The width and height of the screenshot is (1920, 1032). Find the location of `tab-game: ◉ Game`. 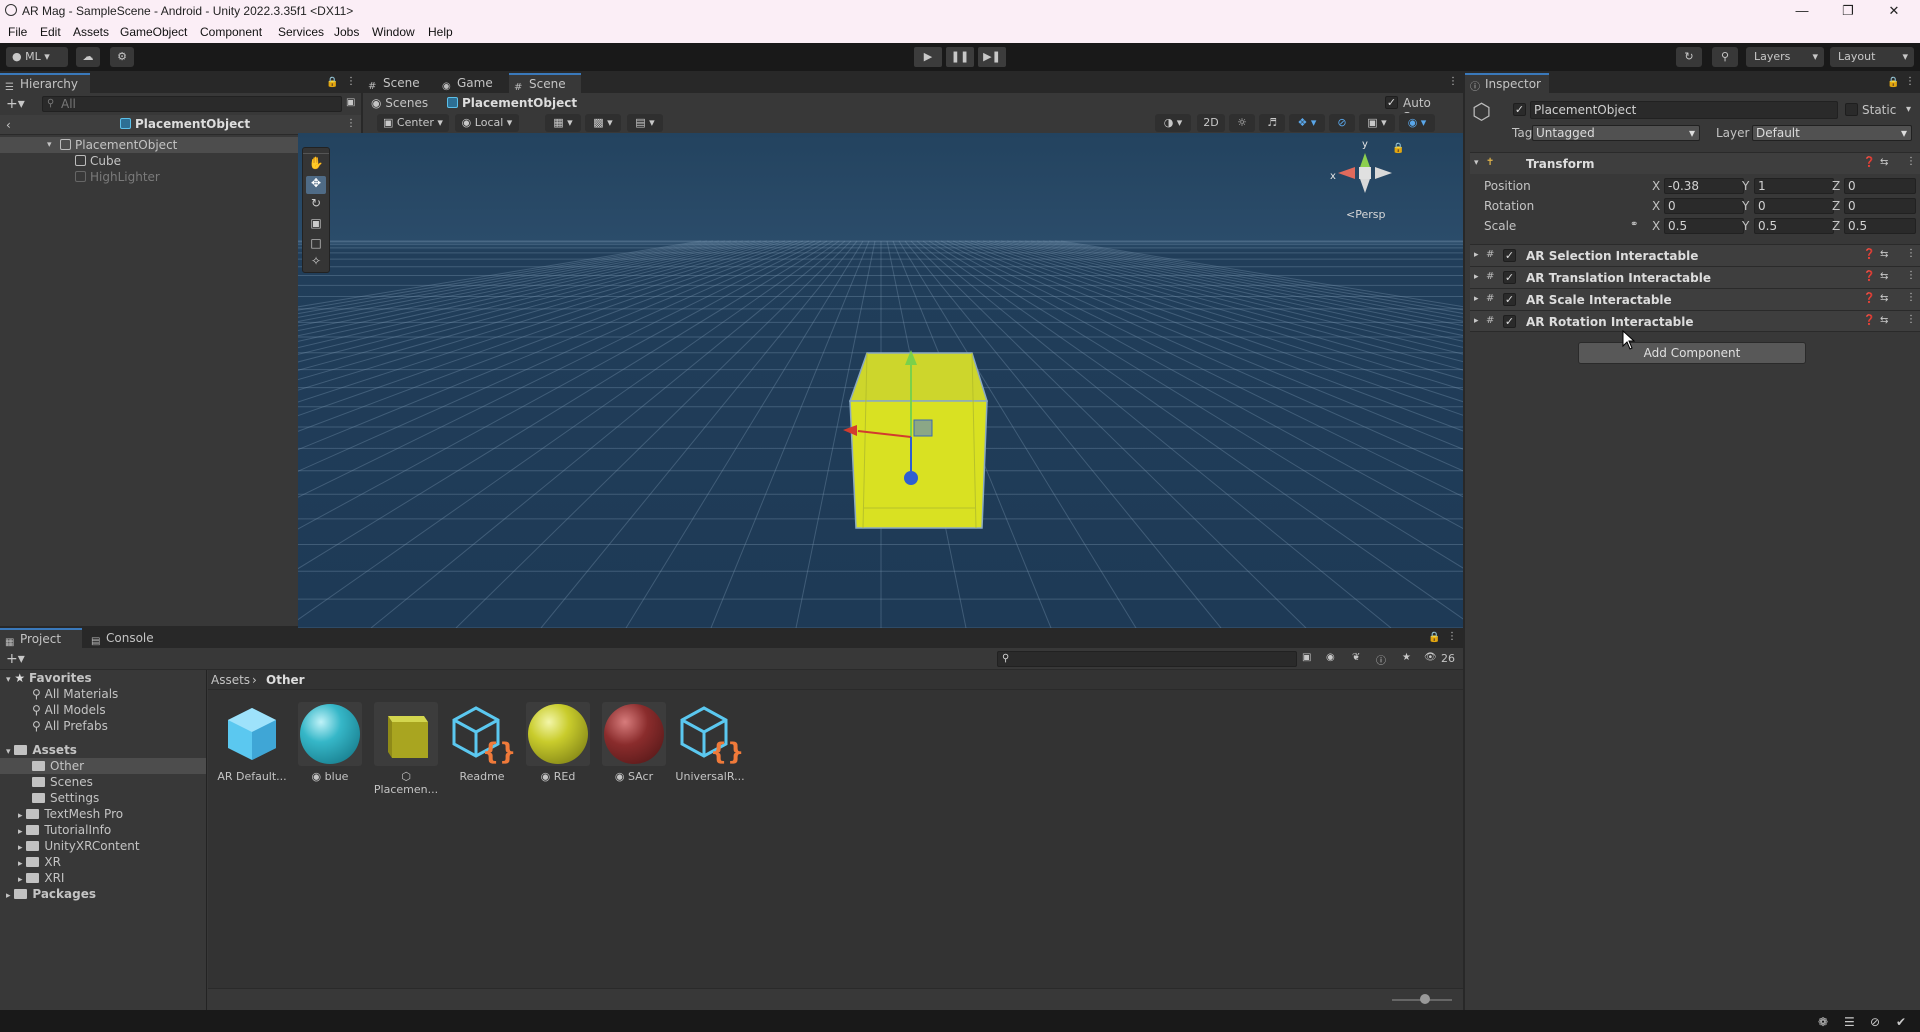

tab-game: ◉ Game is located at coordinates (469, 83).